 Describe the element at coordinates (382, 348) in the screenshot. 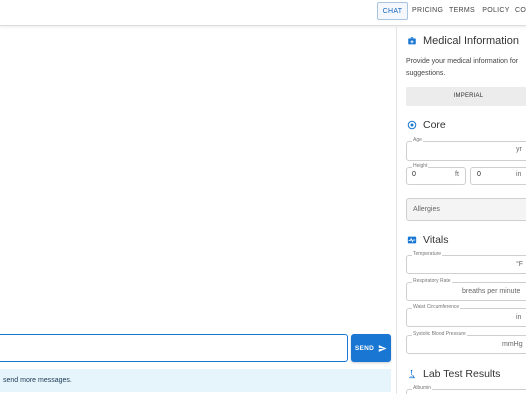

I see `send-icon` at that location.